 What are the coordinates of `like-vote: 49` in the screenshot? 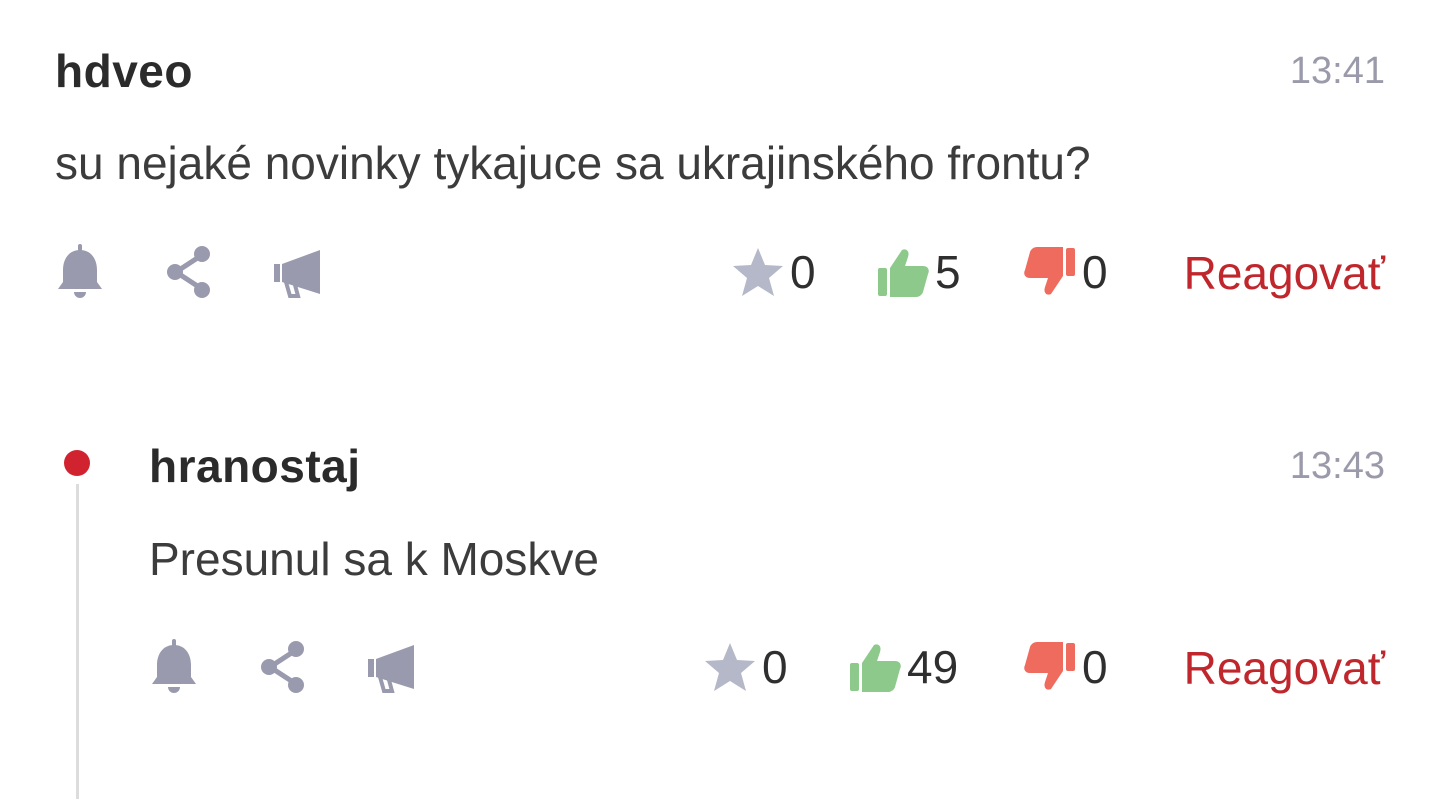 It's located at (902, 667).